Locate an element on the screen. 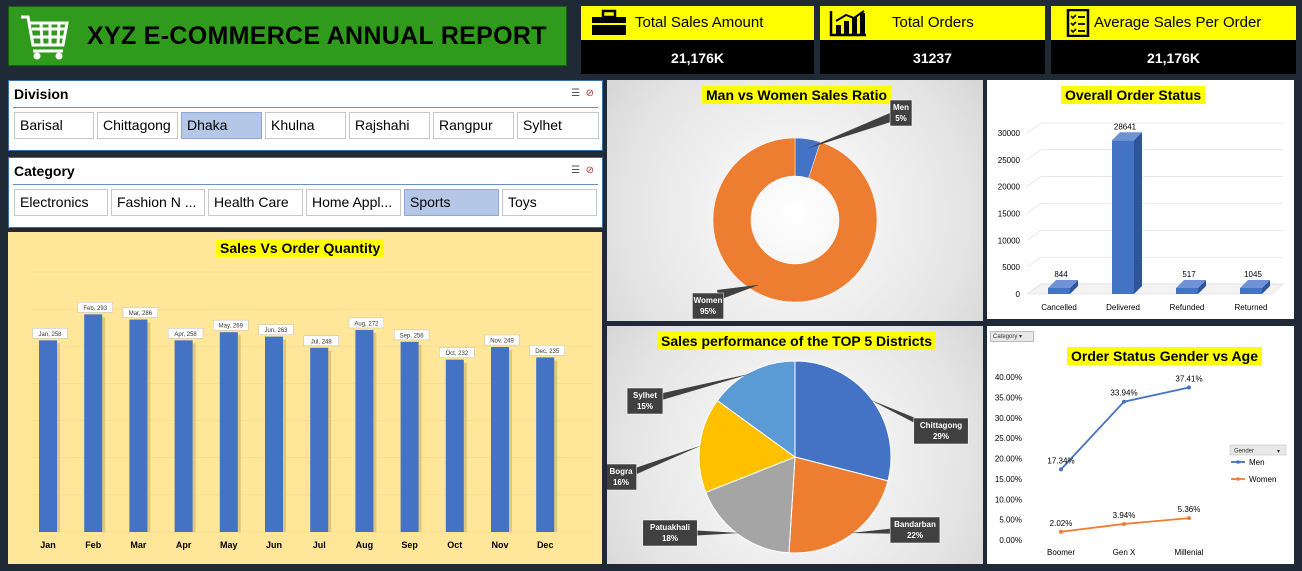 The image size is (1302, 571). data-label: 33.94% is located at coordinates (1123, 393).